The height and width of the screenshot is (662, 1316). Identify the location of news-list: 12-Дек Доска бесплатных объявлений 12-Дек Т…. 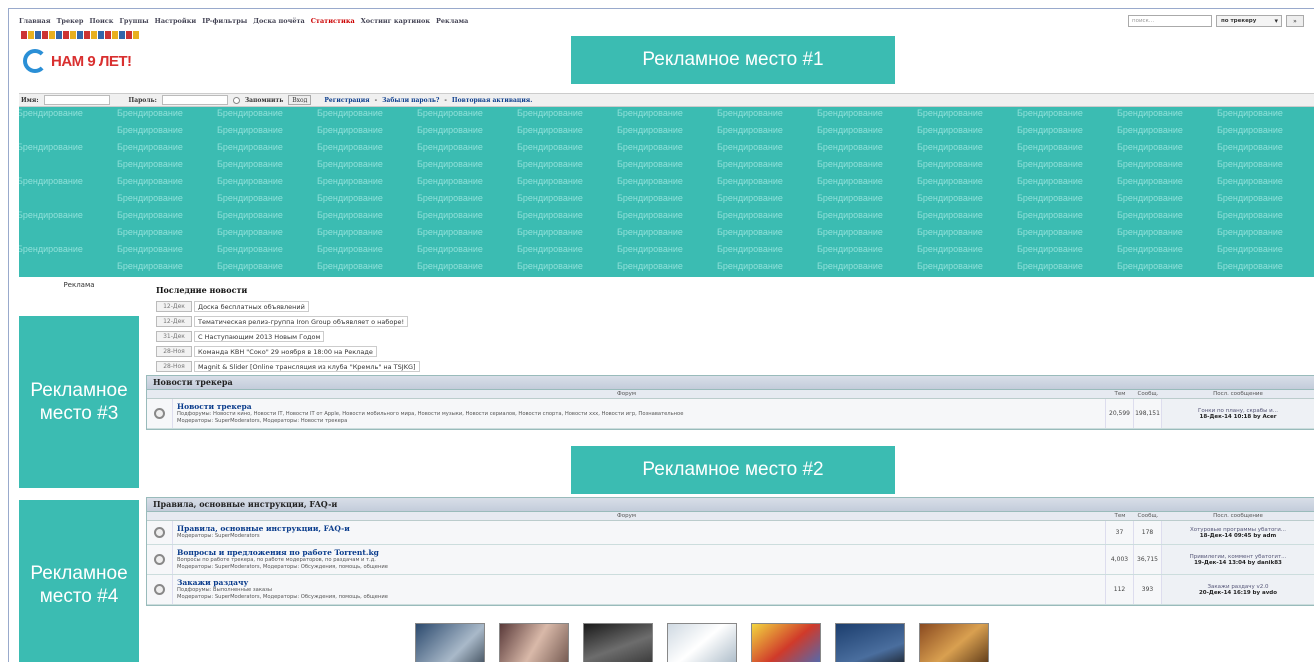
(456, 336).